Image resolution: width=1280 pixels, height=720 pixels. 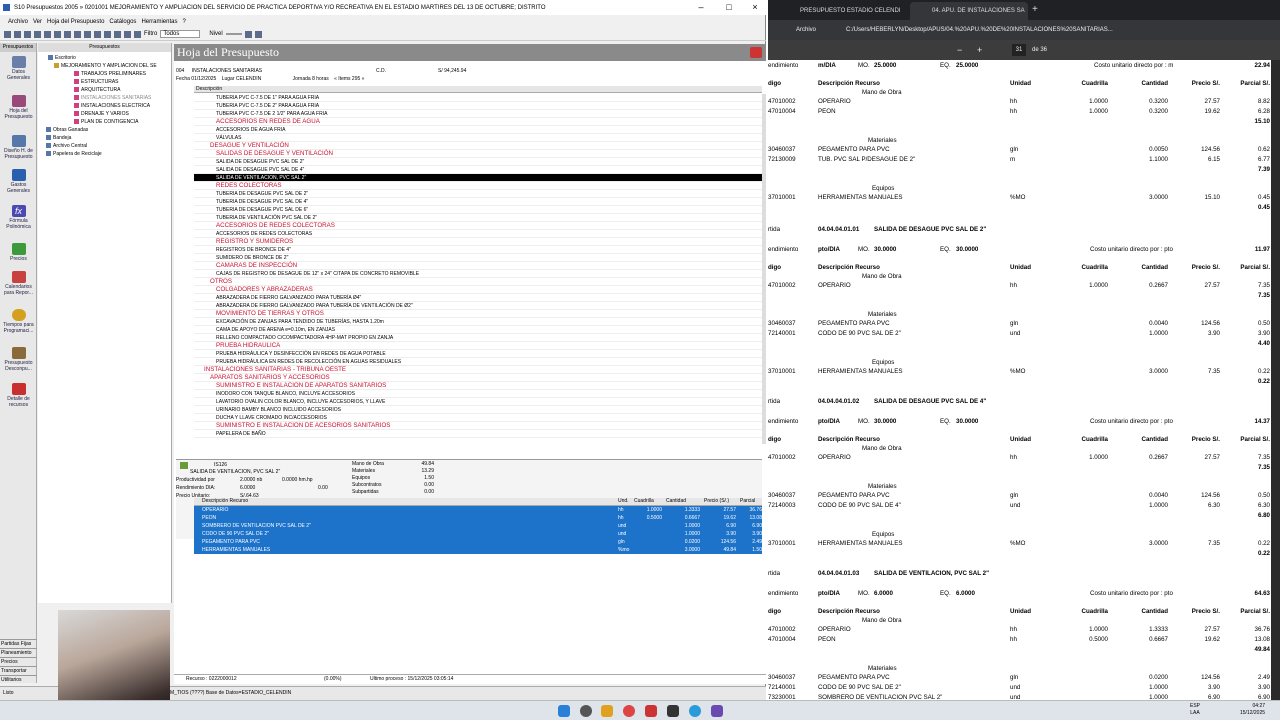 What do you see at coordinates (180, 34) in the screenshot?
I see `filter-select: Todos` at bounding box center [180, 34].